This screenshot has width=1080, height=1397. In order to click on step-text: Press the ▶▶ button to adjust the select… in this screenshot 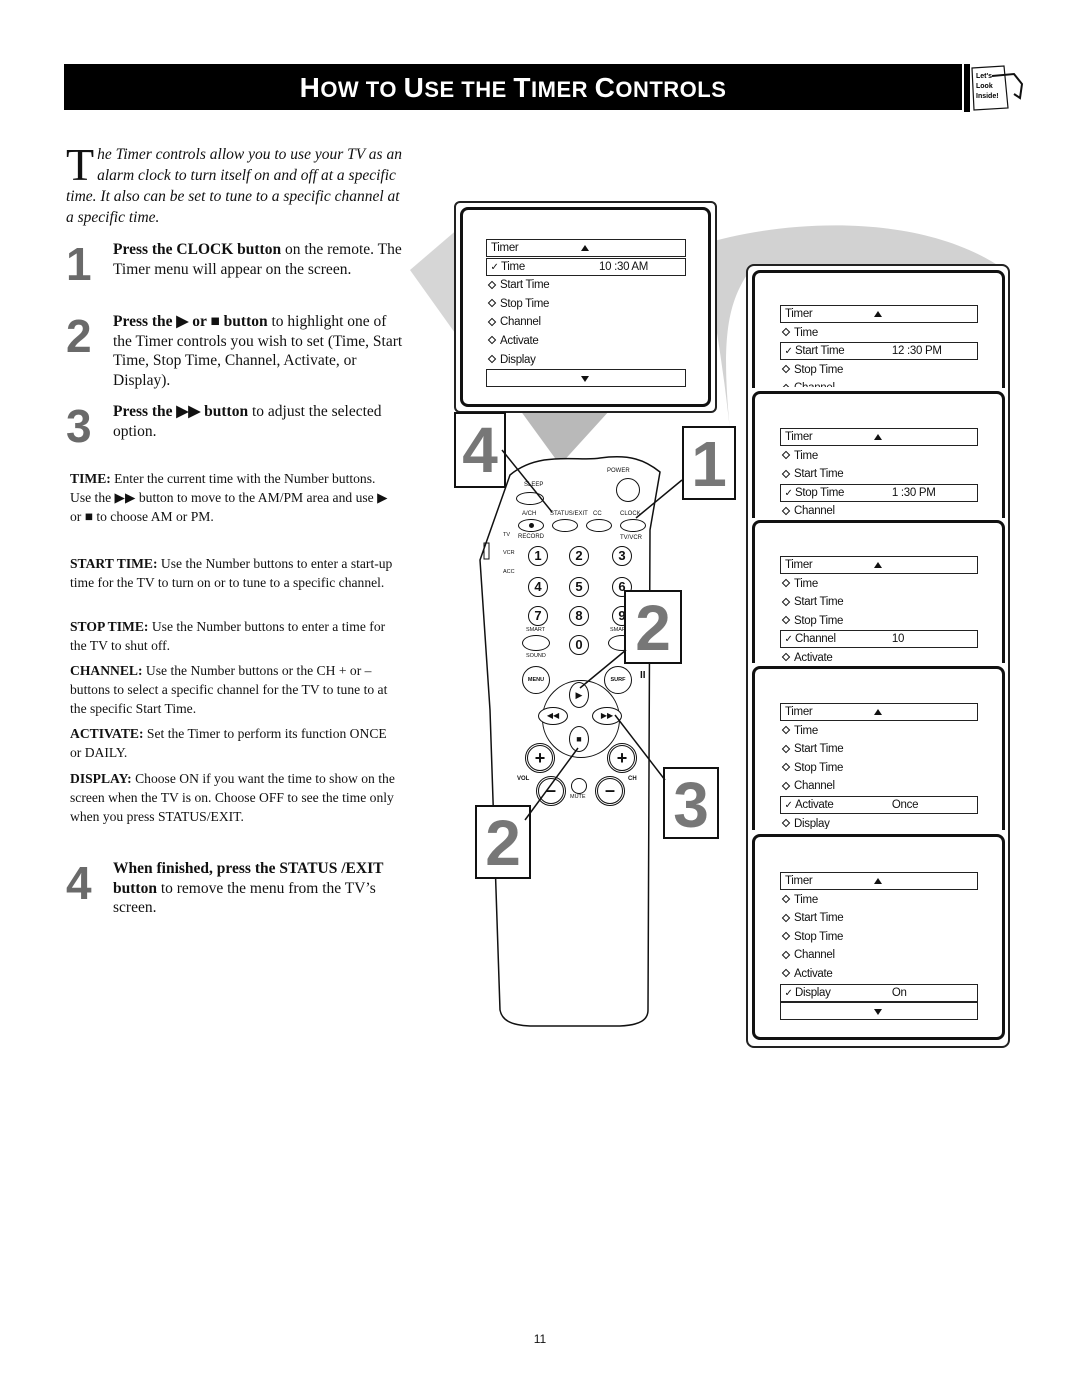, I will do `click(247, 421)`.